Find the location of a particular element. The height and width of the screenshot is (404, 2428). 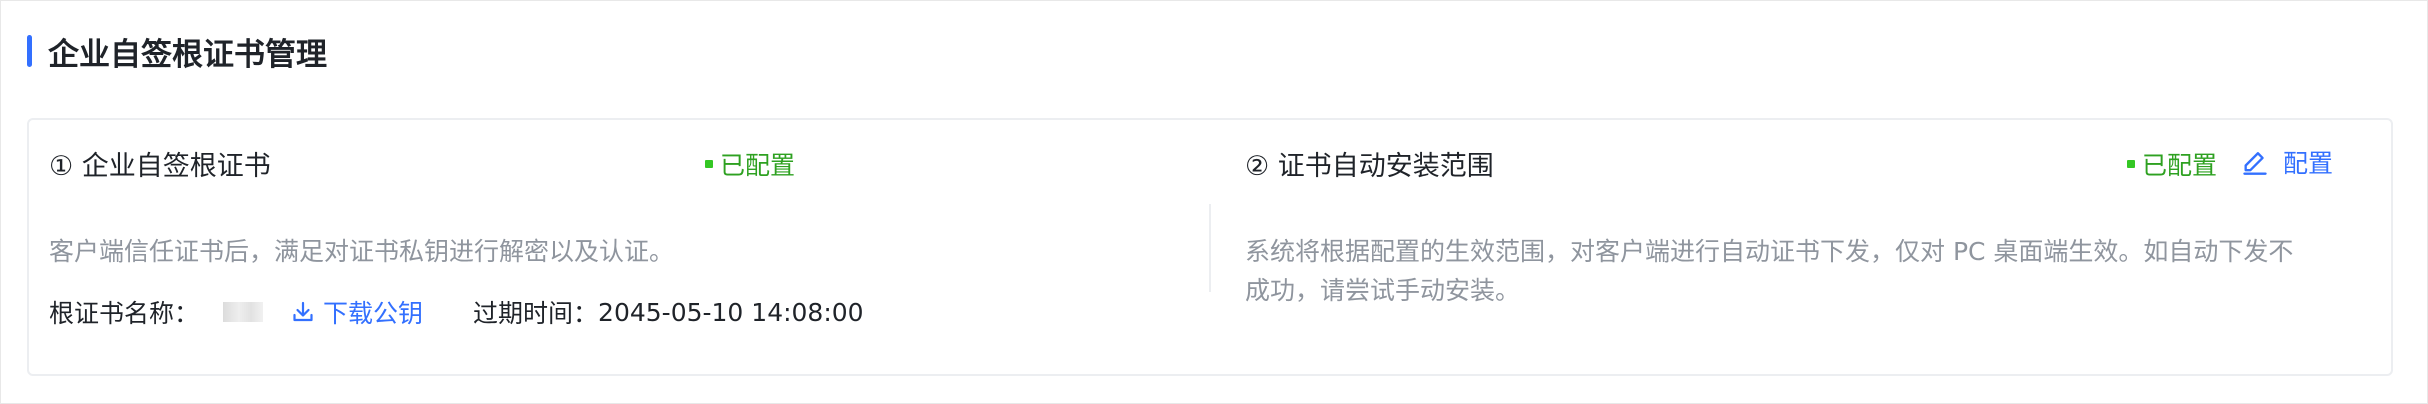

root-cert-status-text: 已配置 is located at coordinates (758, 165).